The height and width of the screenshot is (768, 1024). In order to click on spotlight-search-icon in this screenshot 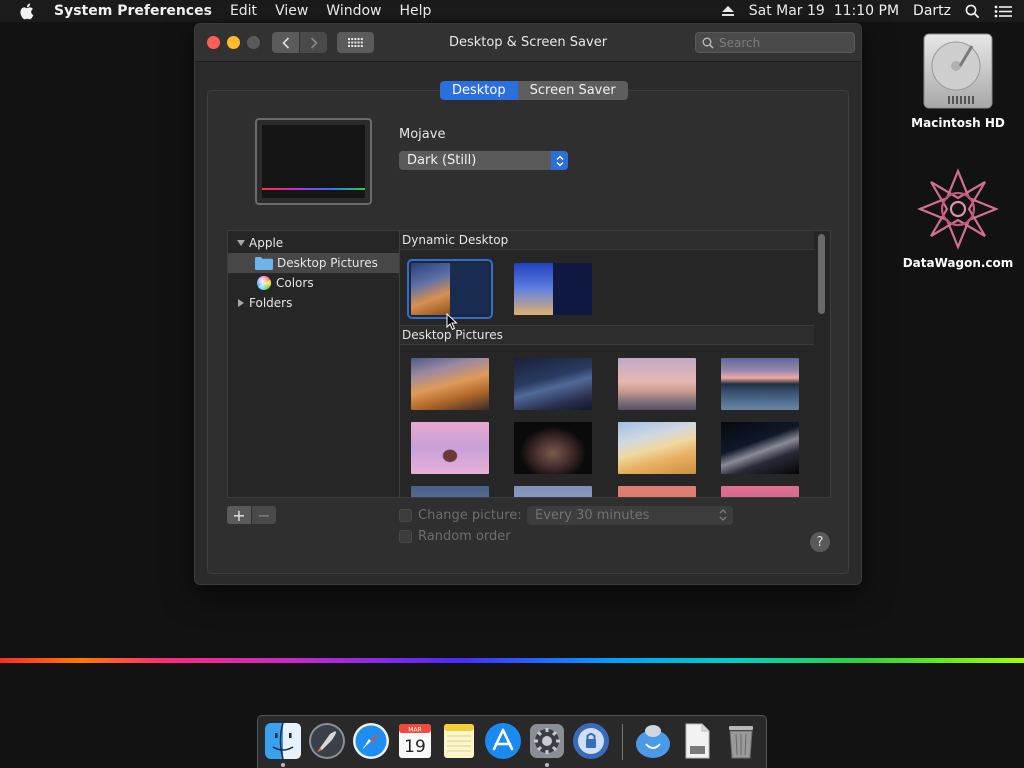, I will do `click(972, 11)`.